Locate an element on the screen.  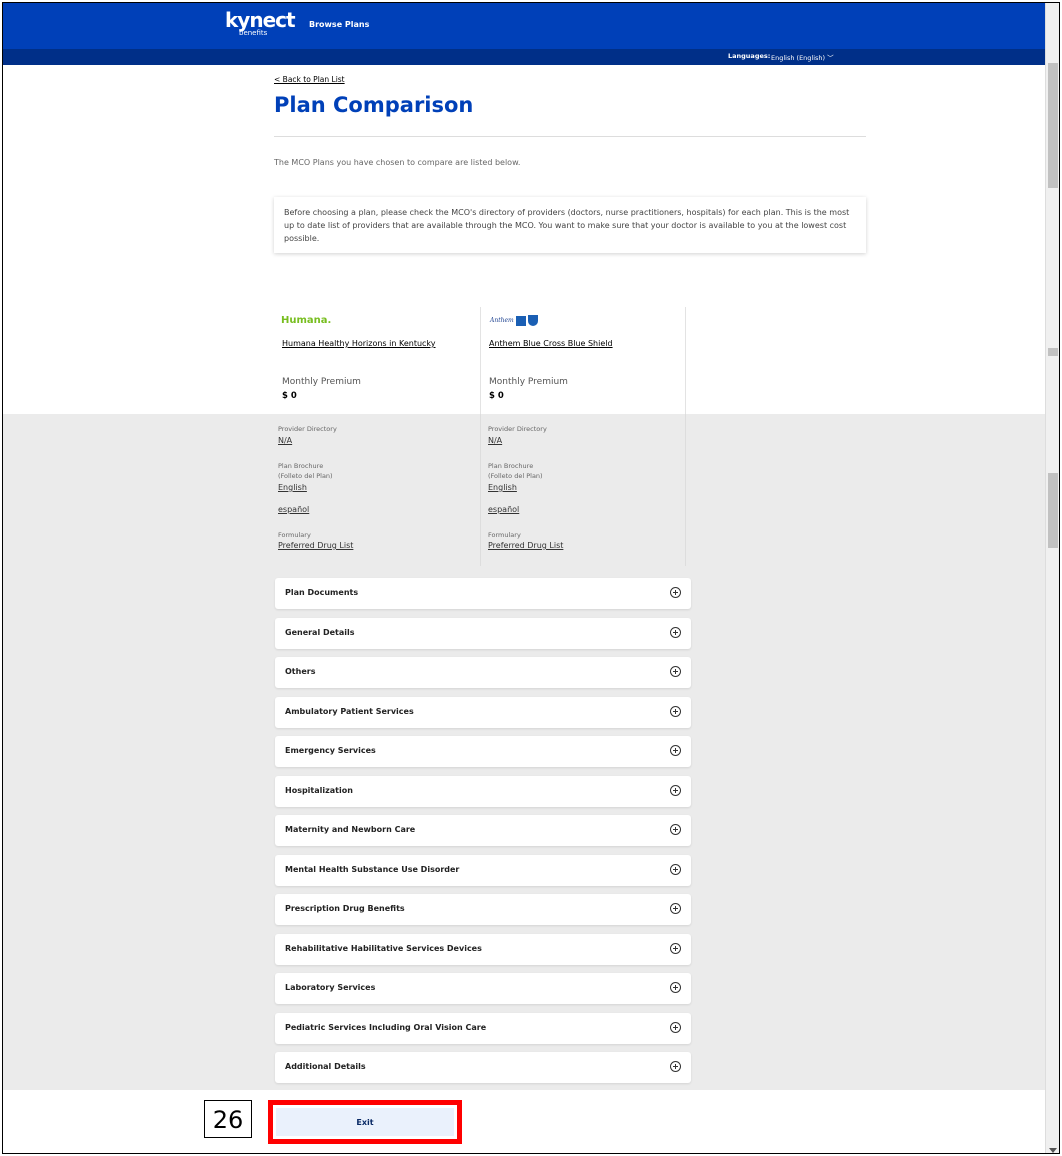
exit-highlight-box: Exit is located at coordinates (365, 1122).